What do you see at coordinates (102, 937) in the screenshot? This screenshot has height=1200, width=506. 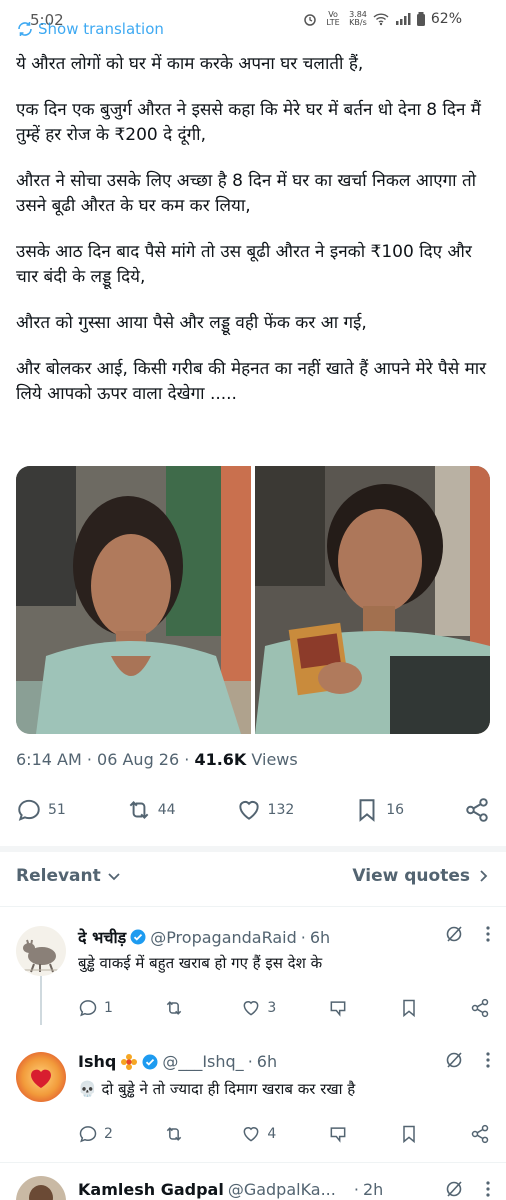 I see `reply-author-name: दे भचीड़` at bounding box center [102, 937].